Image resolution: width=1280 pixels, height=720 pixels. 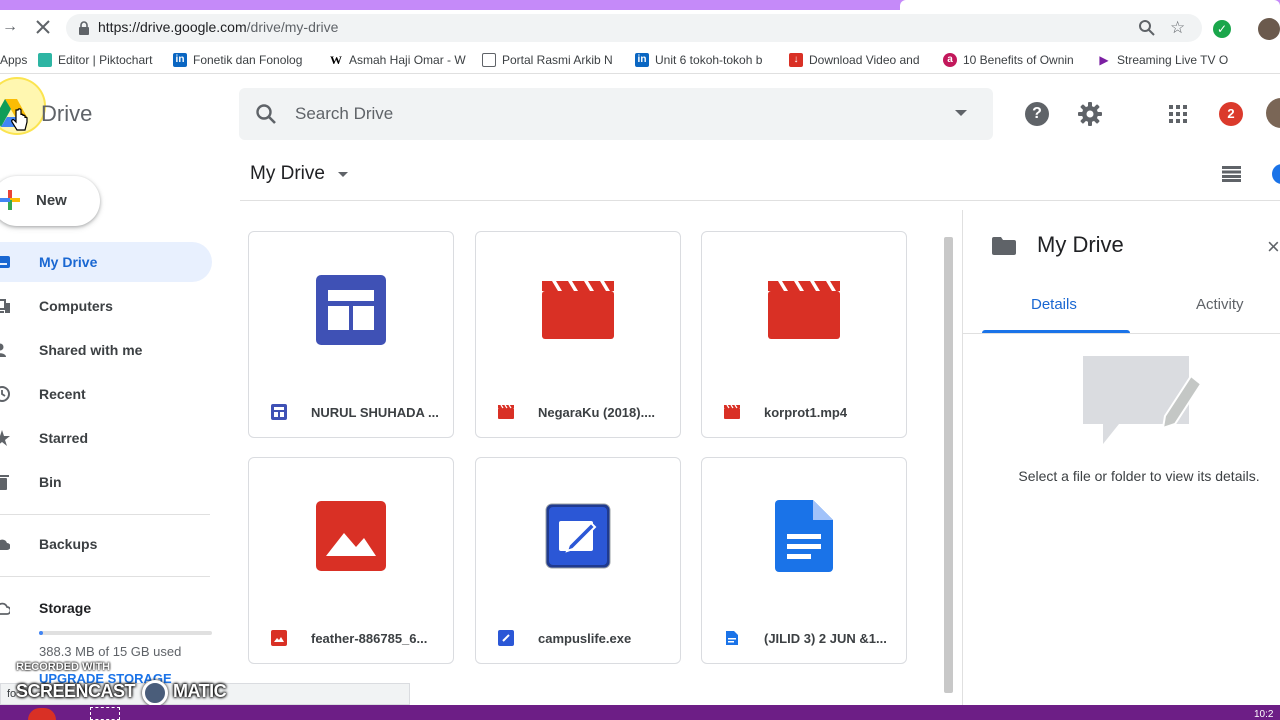 I want to click on storage-usage-bar, so click(x=125, y=633).